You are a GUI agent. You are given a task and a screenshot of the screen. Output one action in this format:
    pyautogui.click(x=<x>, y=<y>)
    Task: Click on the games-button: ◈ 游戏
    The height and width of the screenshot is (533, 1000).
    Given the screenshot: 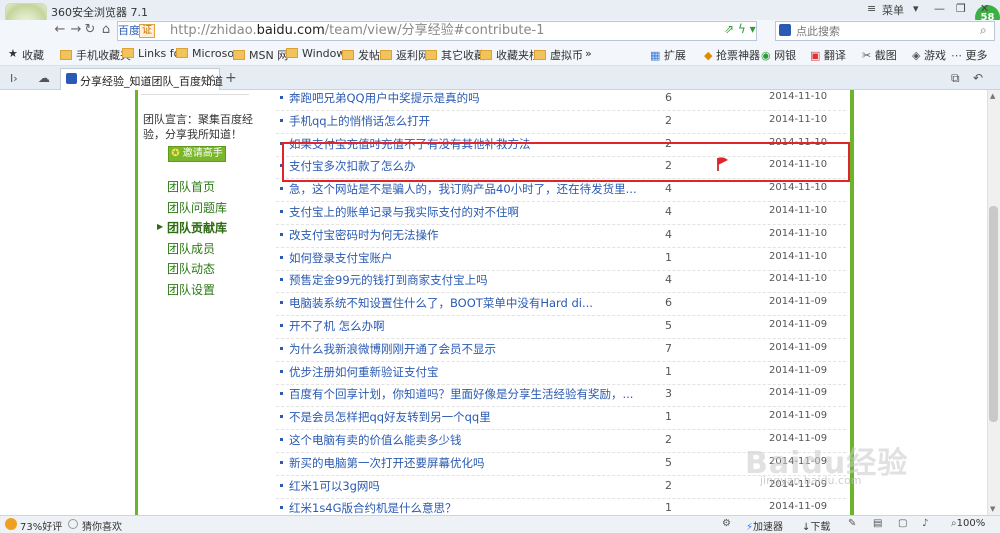 What is the action you would take?
    pyautogui.click(x=929, y=55)
    